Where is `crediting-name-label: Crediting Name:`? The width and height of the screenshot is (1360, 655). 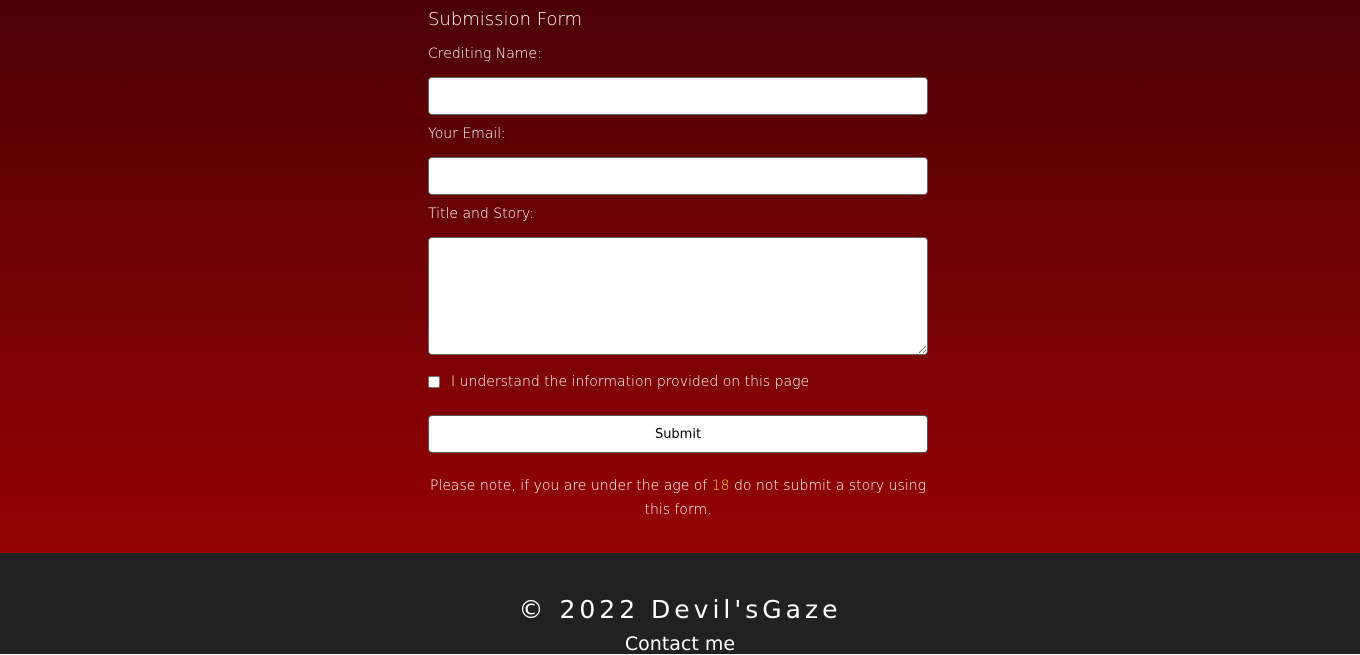
crediting-name-label: Crediting Name: is located at coordinates (485, 54).